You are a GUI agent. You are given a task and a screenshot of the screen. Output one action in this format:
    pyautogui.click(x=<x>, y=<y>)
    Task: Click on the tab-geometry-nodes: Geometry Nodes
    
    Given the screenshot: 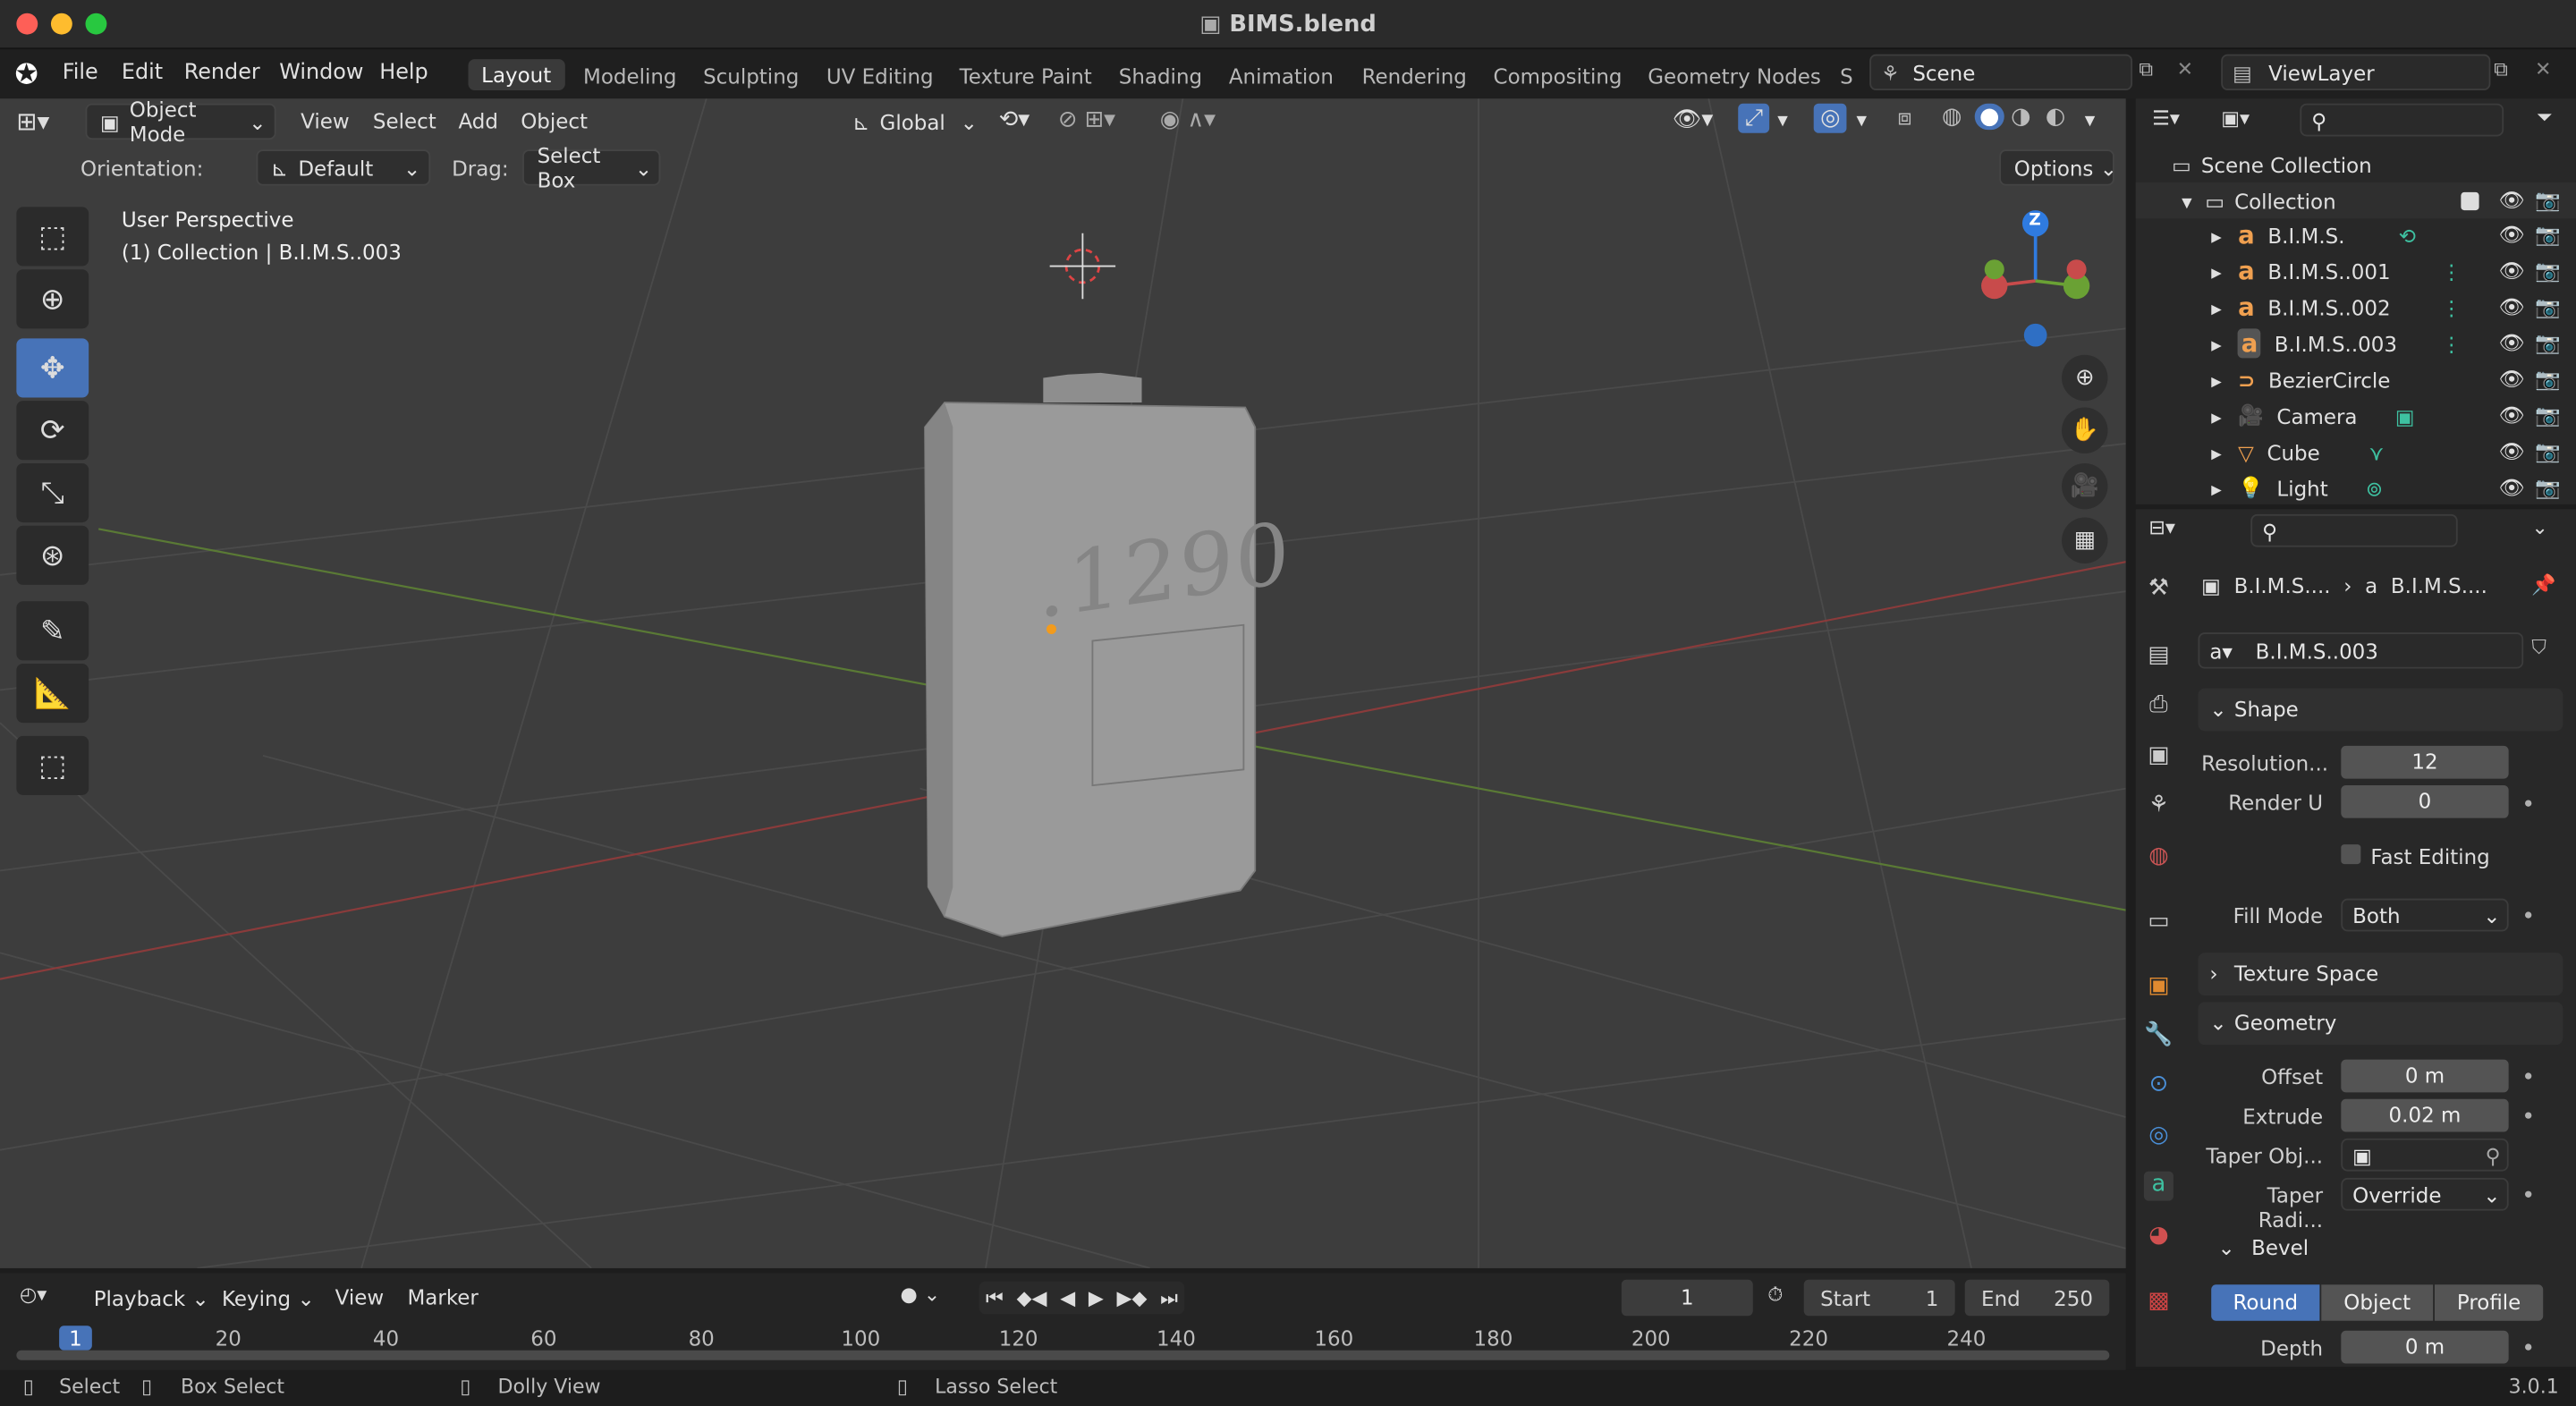 What is the action you would take?
    pyautogui.click(x=1734, y=76)
    